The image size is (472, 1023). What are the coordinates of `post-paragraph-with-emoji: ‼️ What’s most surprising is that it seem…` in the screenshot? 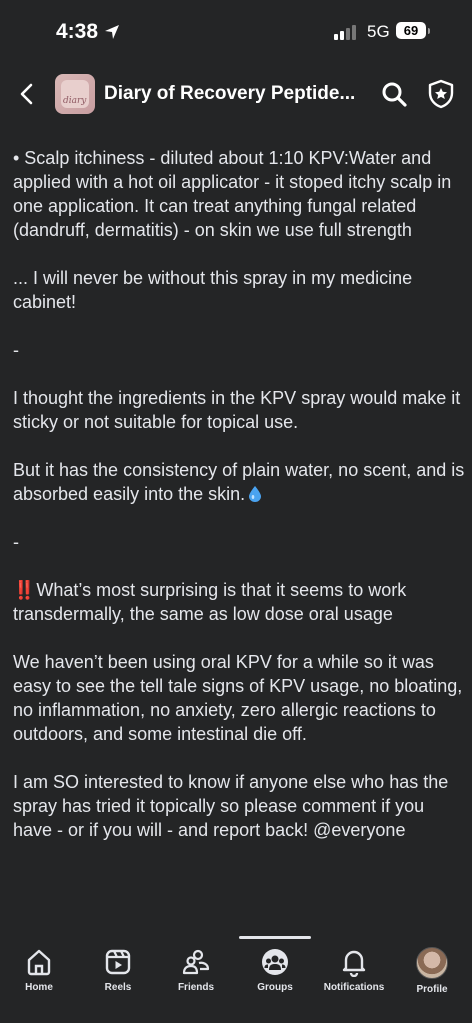 It's located at (239, 602).